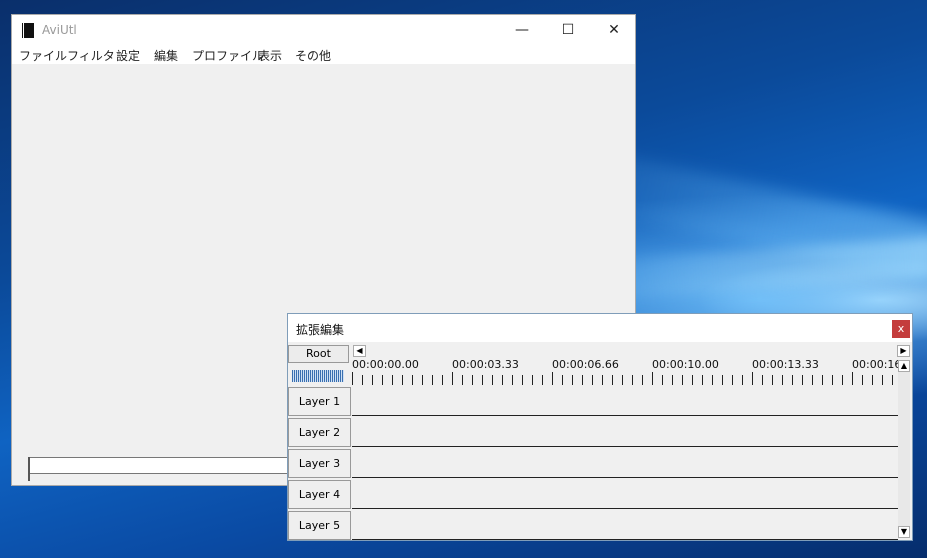 The image size is (927, 558). I want to click on vertical-scrollbar: ▲ ▼, so click(904, 449).